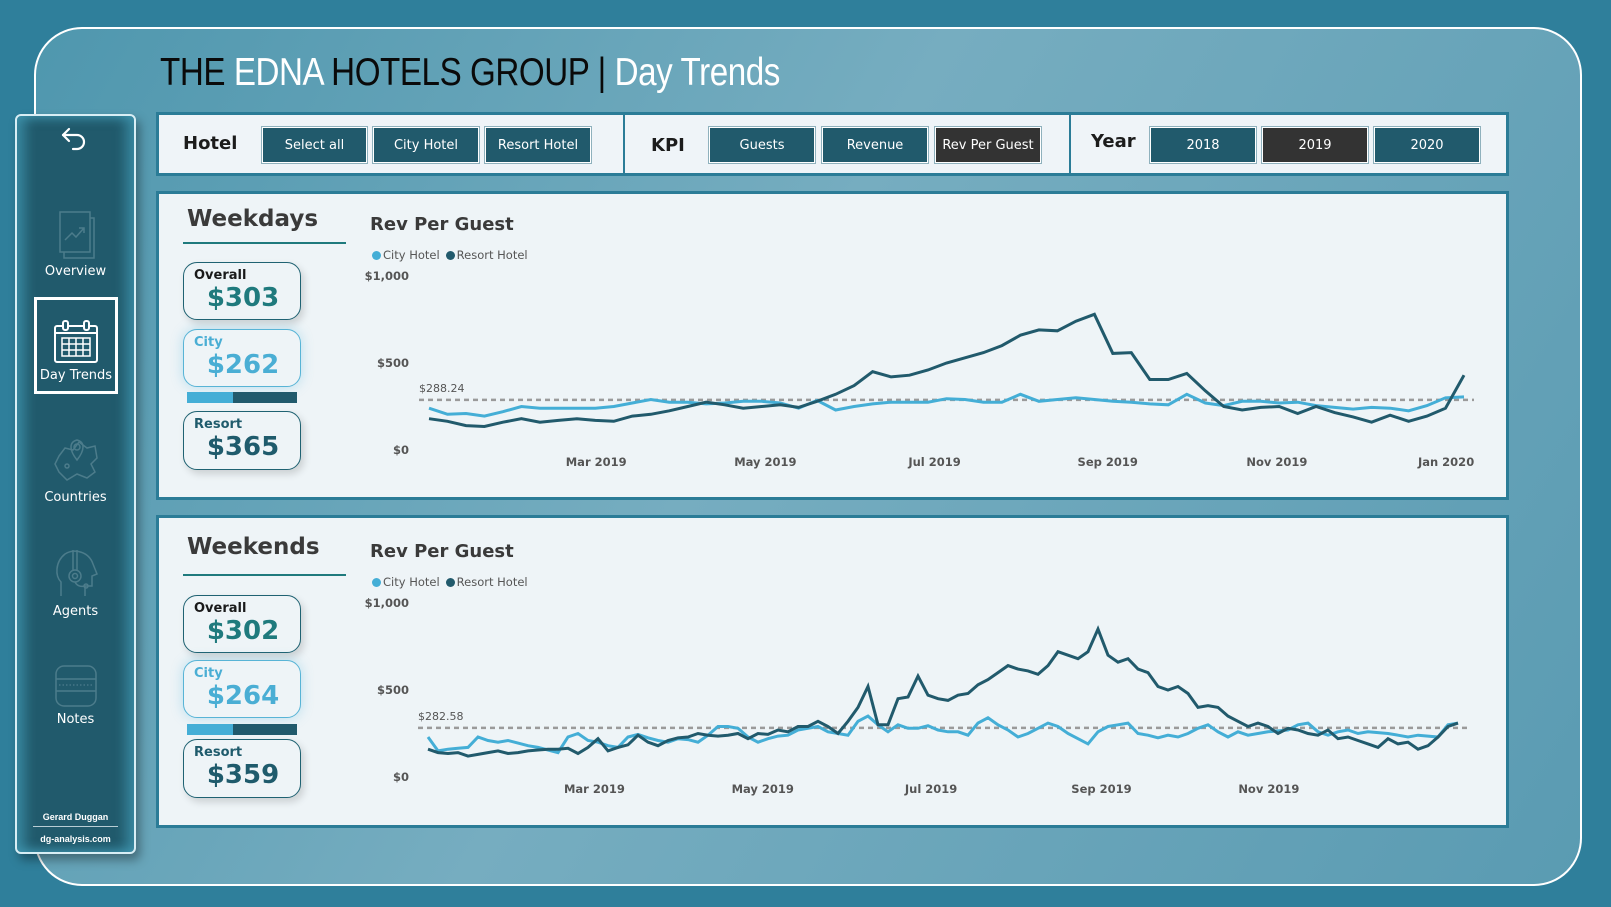 This screenshot has width=1611, height=907. What do you see at coordinates (210, 143) in the screenshot?
I see `hotel-filter-label: Hotel` at bounding box center [210, 143].